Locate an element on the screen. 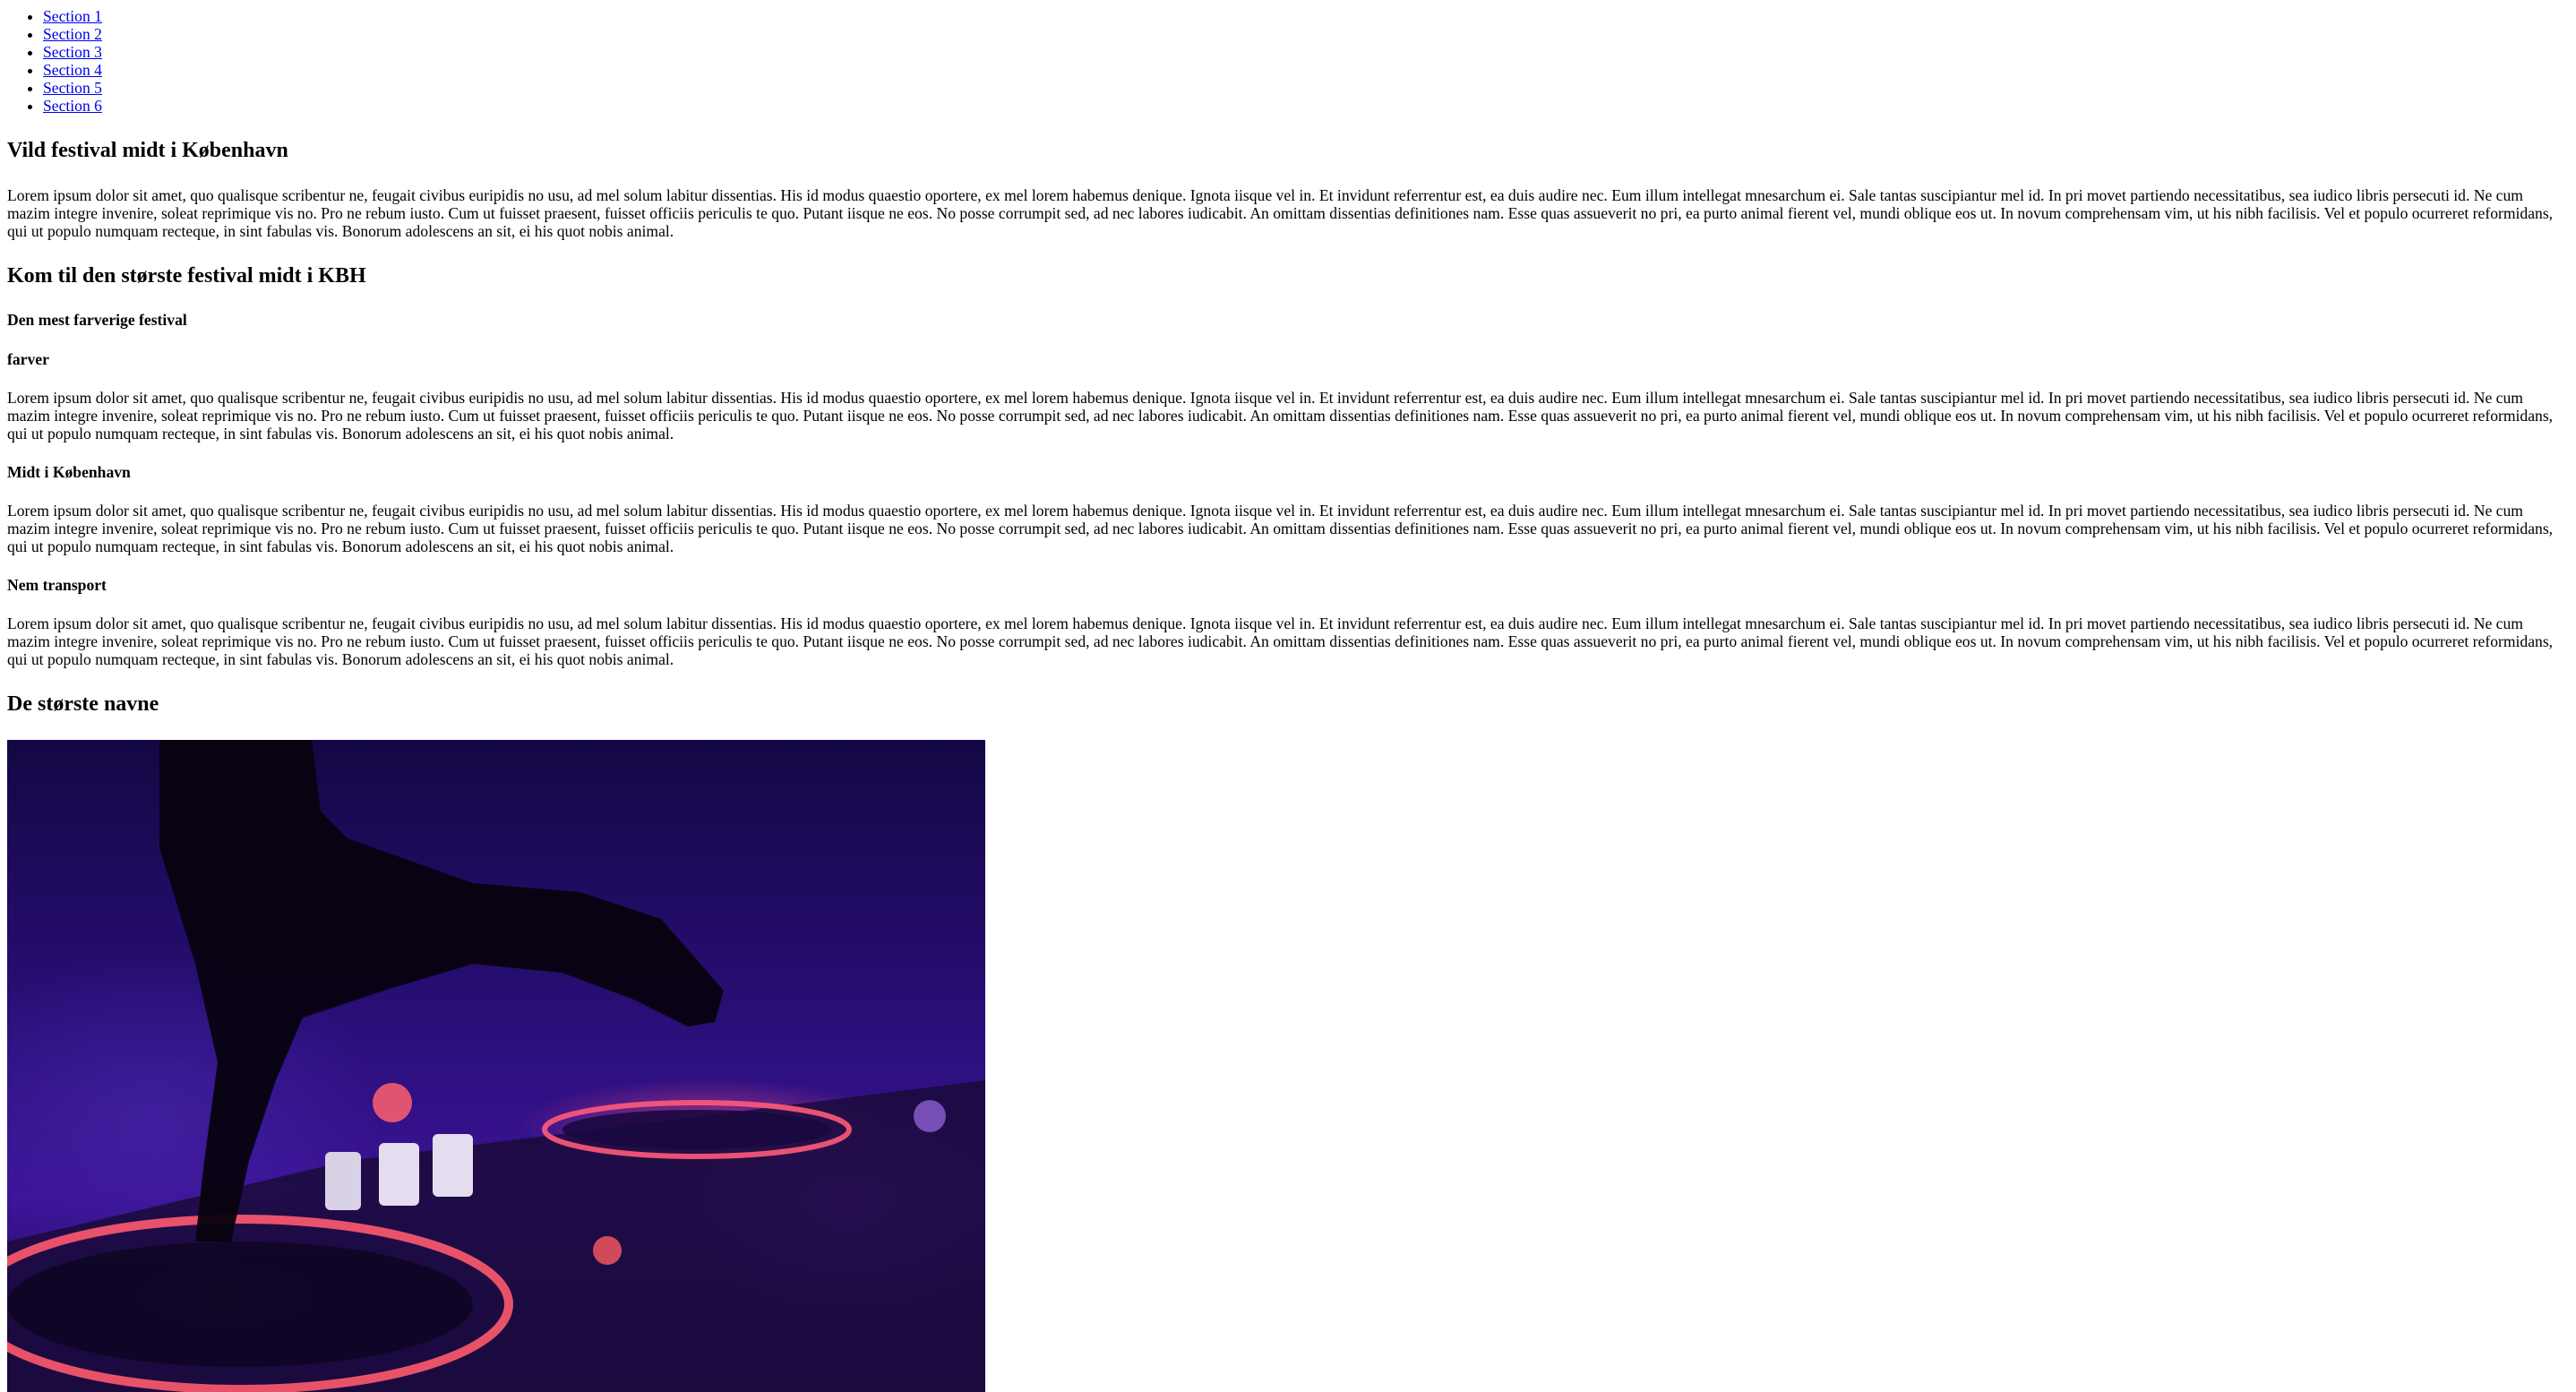 Image resolution: width=2576 pixels, height=1392 pixels. nav-item-section-3: Section 3 is located at coordinates (1306, 52).